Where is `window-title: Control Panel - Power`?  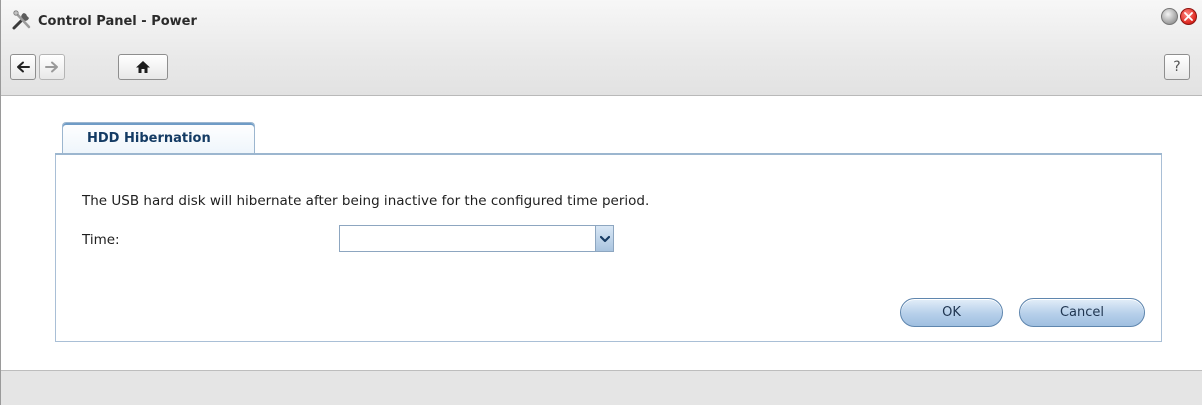 window-title: Control Panel - Power is located at coordinates (117, 21).